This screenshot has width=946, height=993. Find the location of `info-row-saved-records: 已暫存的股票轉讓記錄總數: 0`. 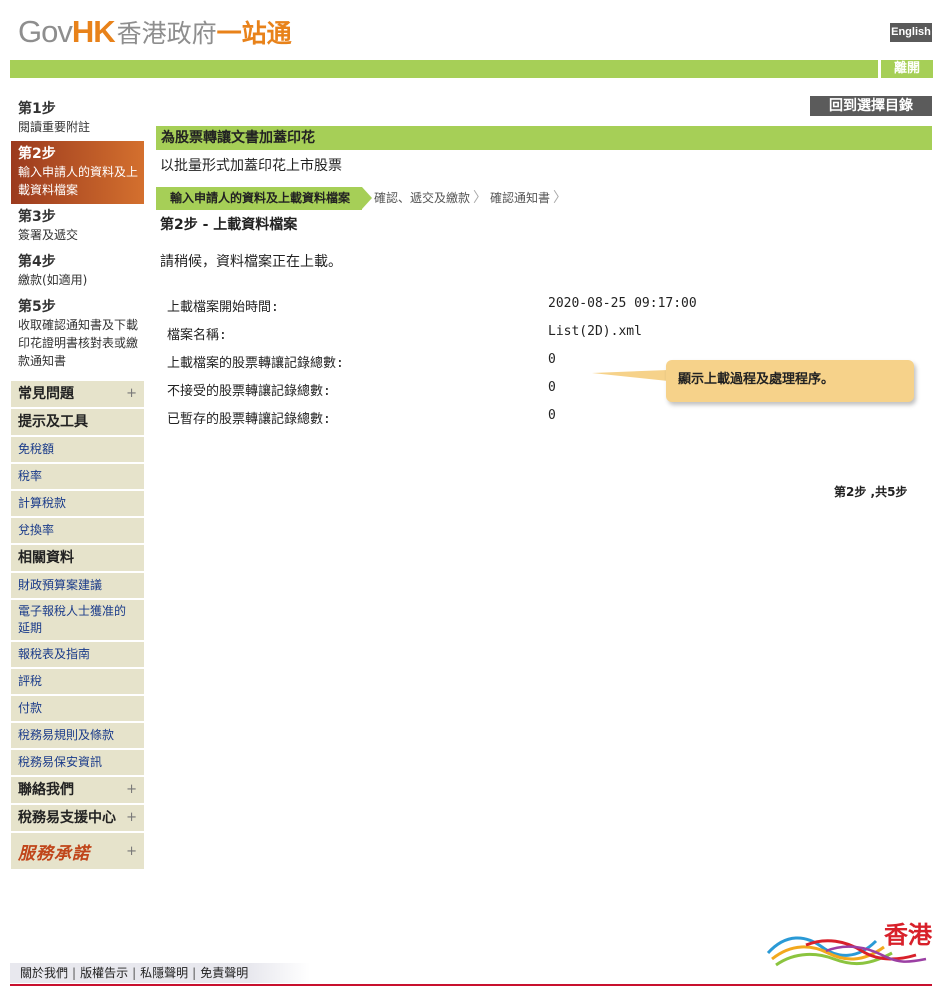

info-row-saved-records: 已暫存的股票轉讓記錄總數: 0 is located at coordinates (367, 422).